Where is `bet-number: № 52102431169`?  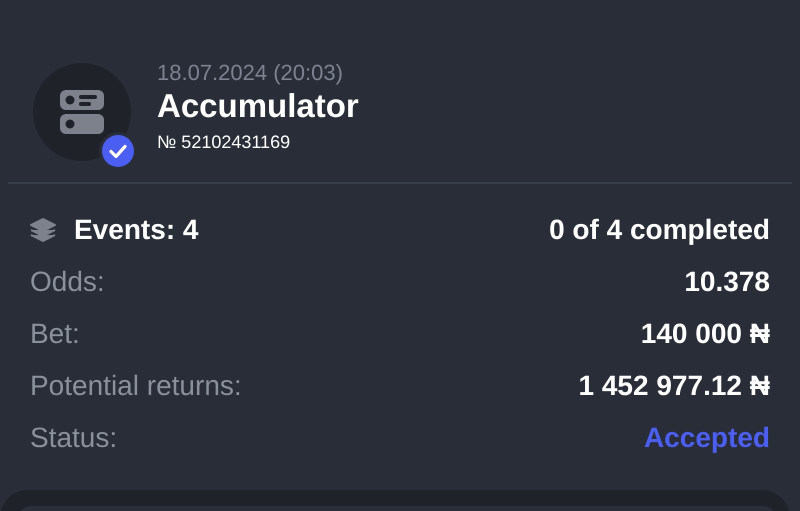
bet-number: № 52102431169 is located at coordinates (224, 142).